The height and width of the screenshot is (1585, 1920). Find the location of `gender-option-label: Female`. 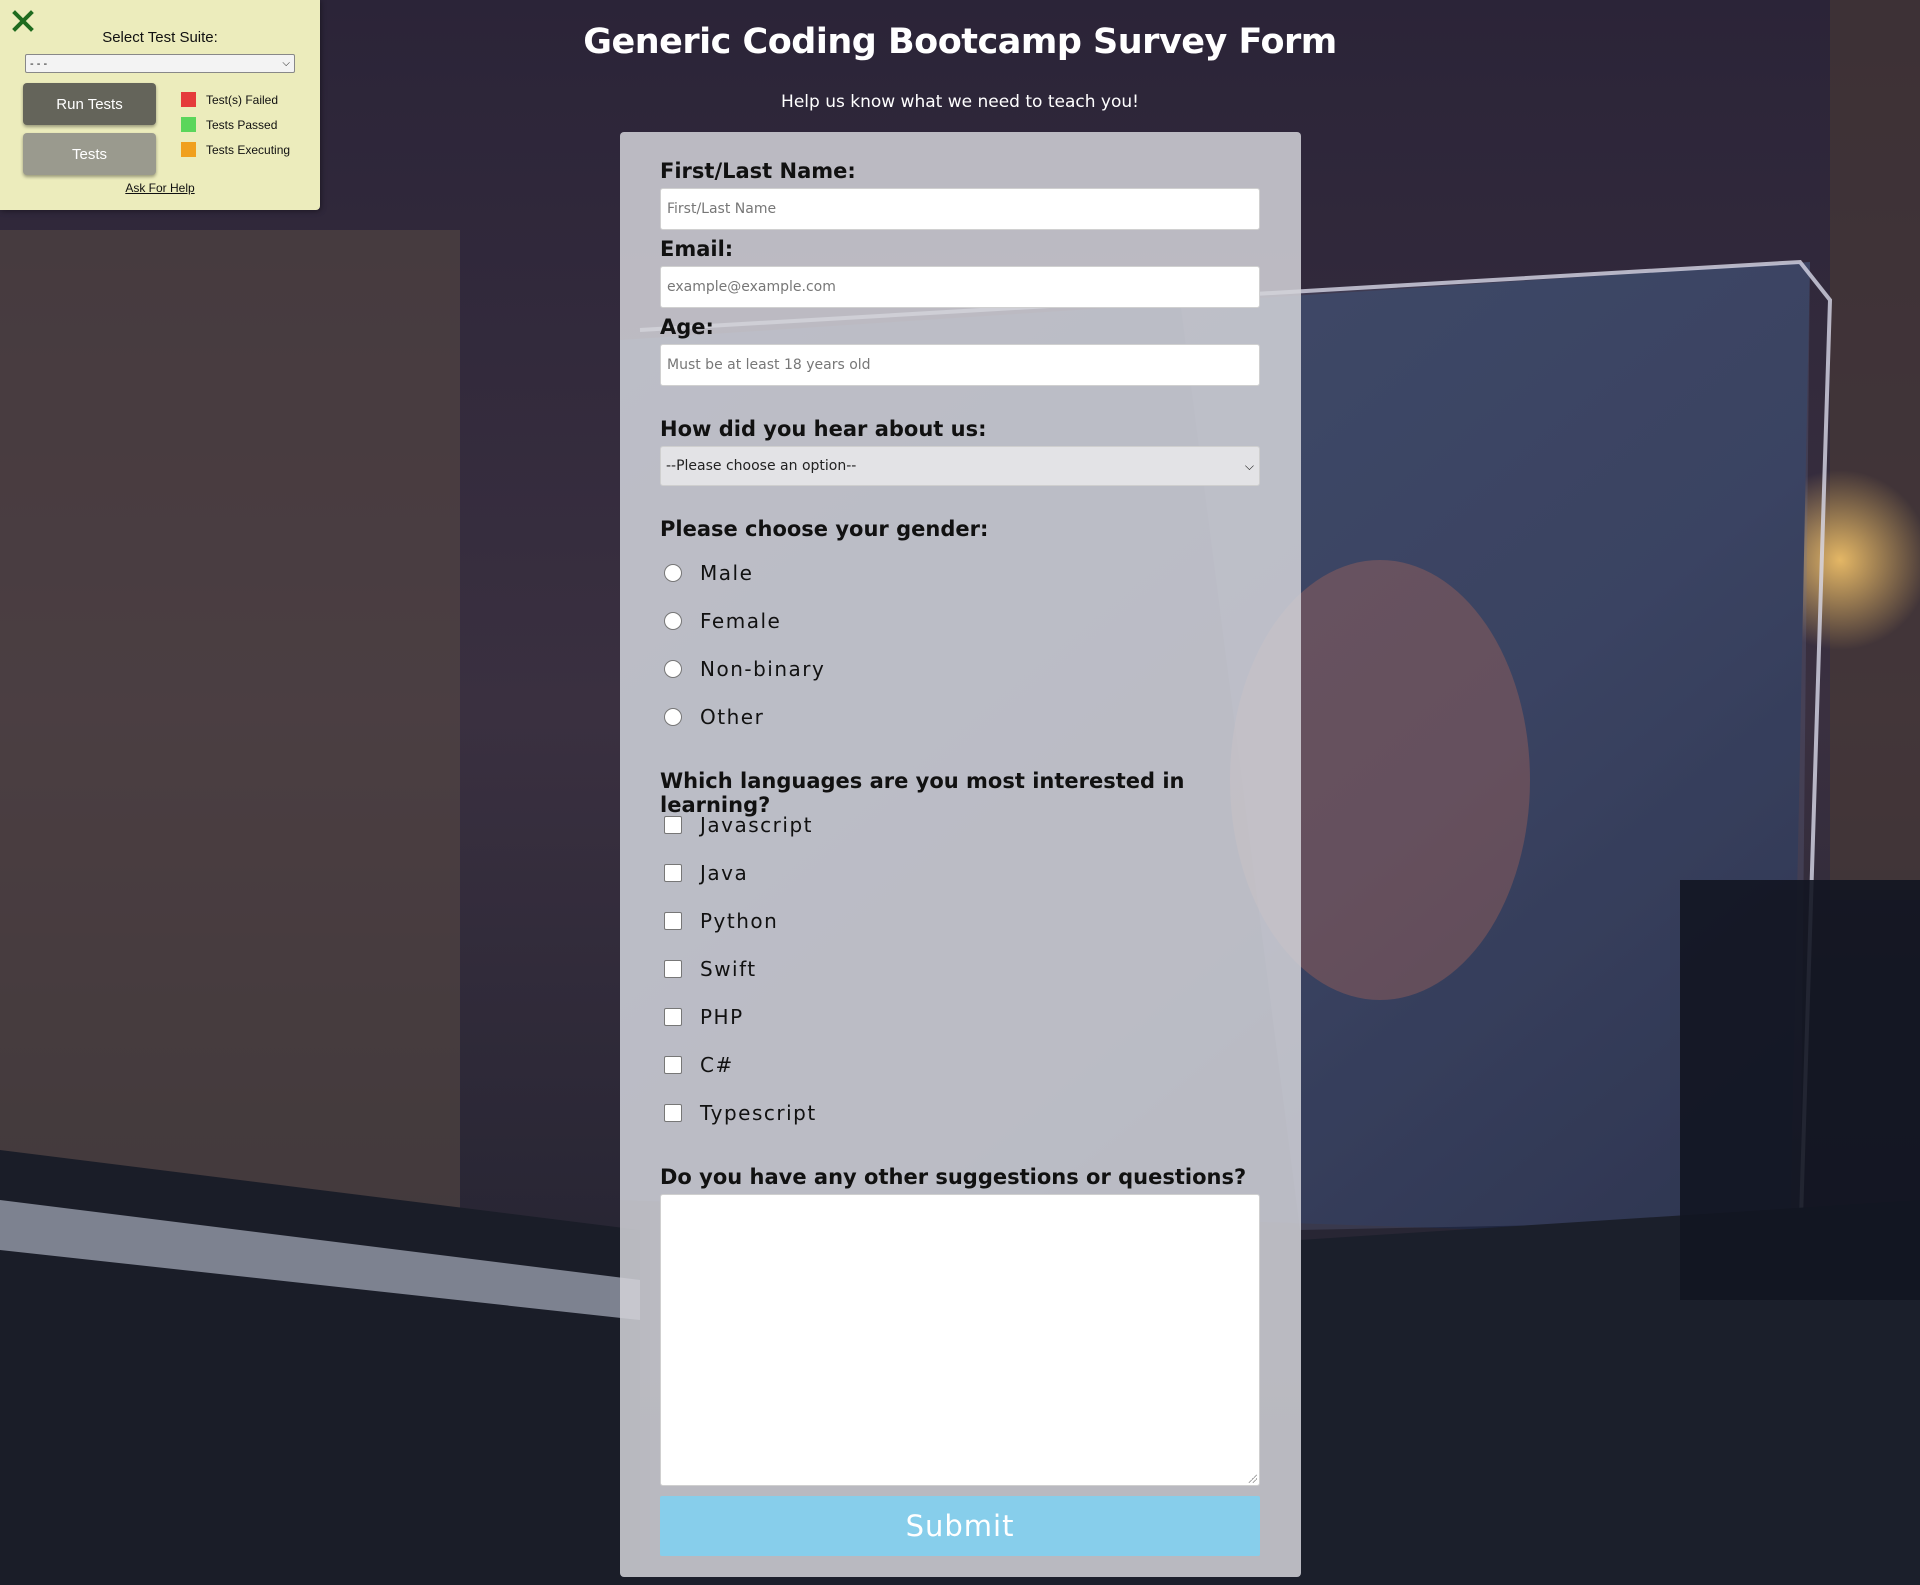

gender-option-label: Female is located at coordinates (741, 621).